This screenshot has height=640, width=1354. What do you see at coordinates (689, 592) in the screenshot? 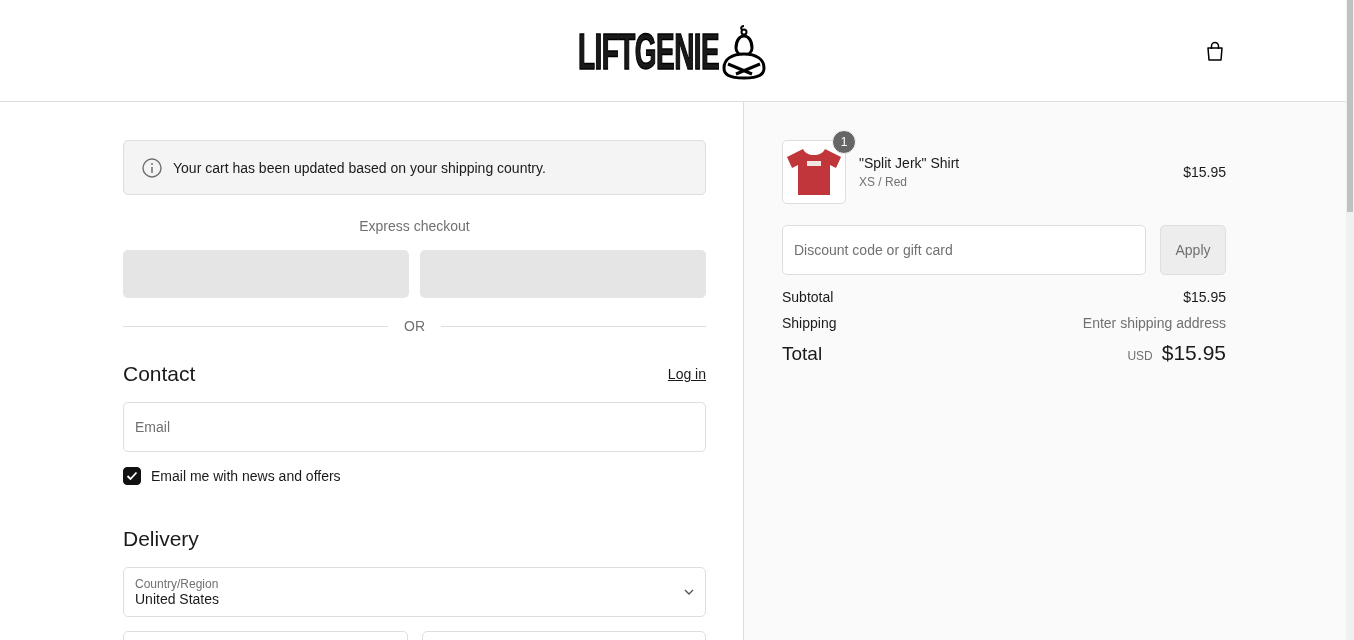
I see `chevron-down-icon` at bounding box center [689, 592].